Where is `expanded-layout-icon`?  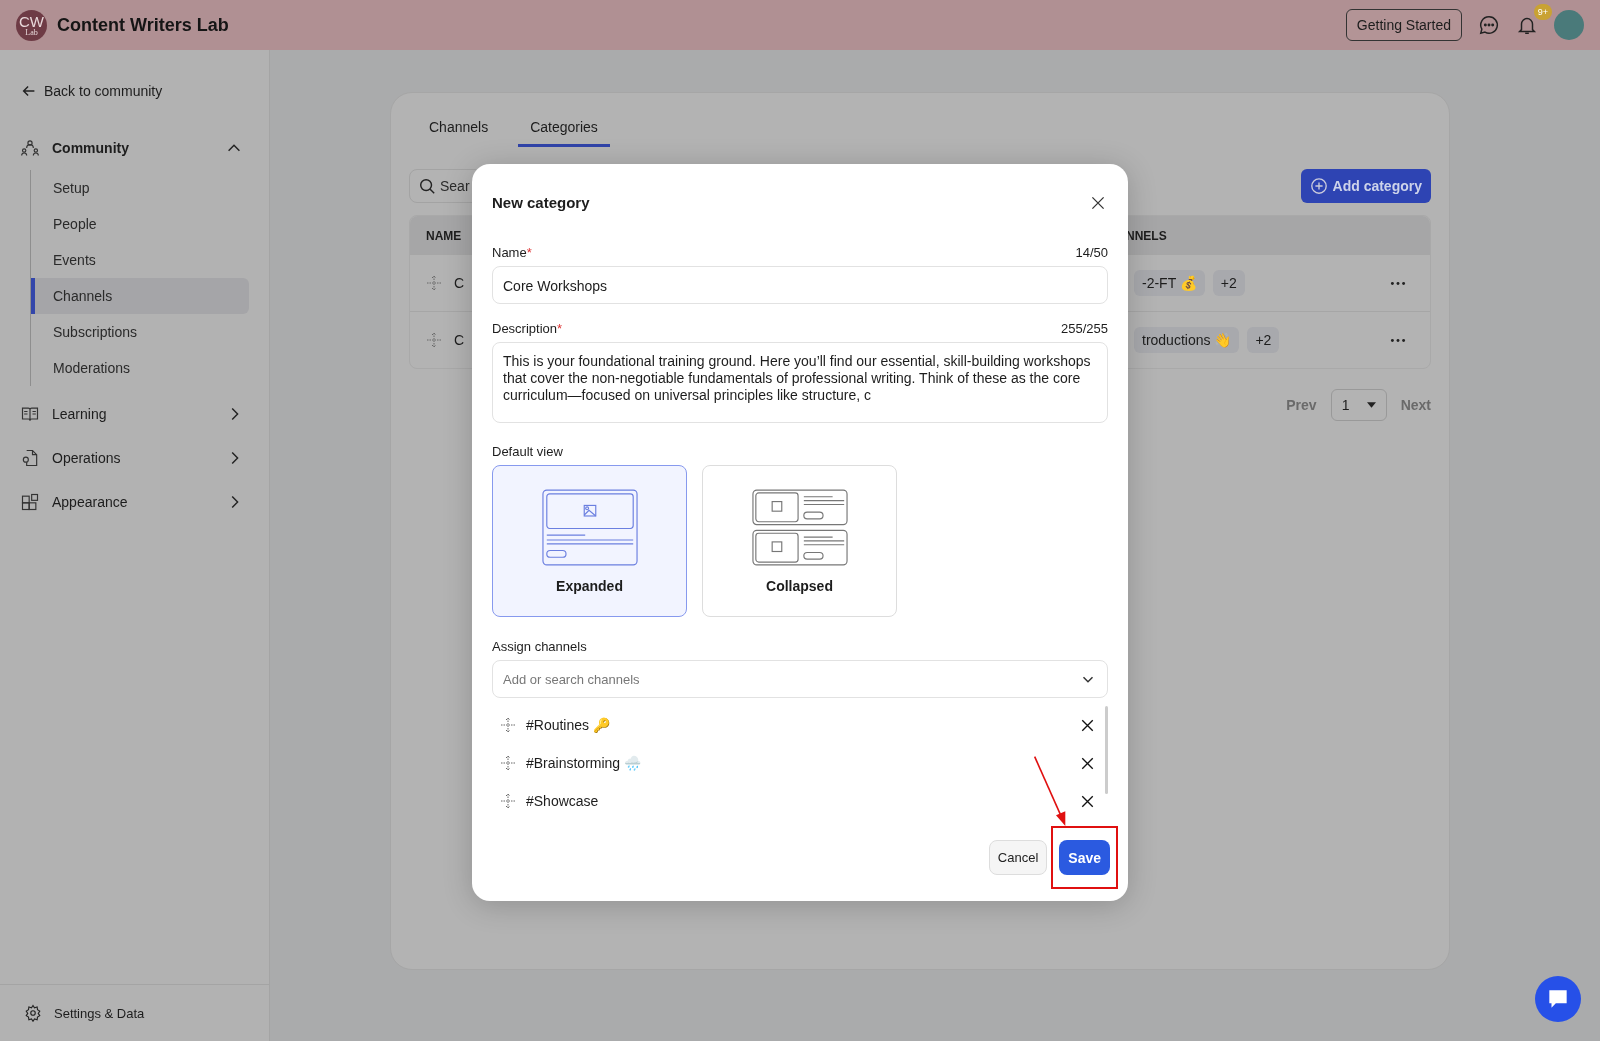 expanded-layout-icon is located at coordinates (589, 527).